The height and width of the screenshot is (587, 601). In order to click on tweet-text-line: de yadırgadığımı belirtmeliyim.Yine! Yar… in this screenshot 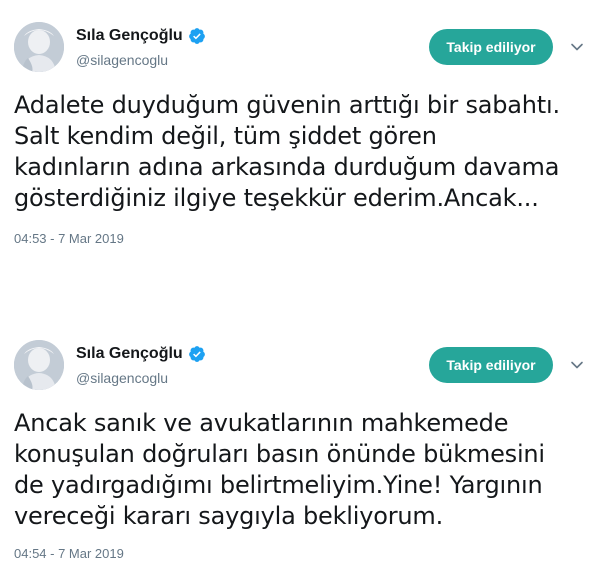, I will do `click(278, 485)`.